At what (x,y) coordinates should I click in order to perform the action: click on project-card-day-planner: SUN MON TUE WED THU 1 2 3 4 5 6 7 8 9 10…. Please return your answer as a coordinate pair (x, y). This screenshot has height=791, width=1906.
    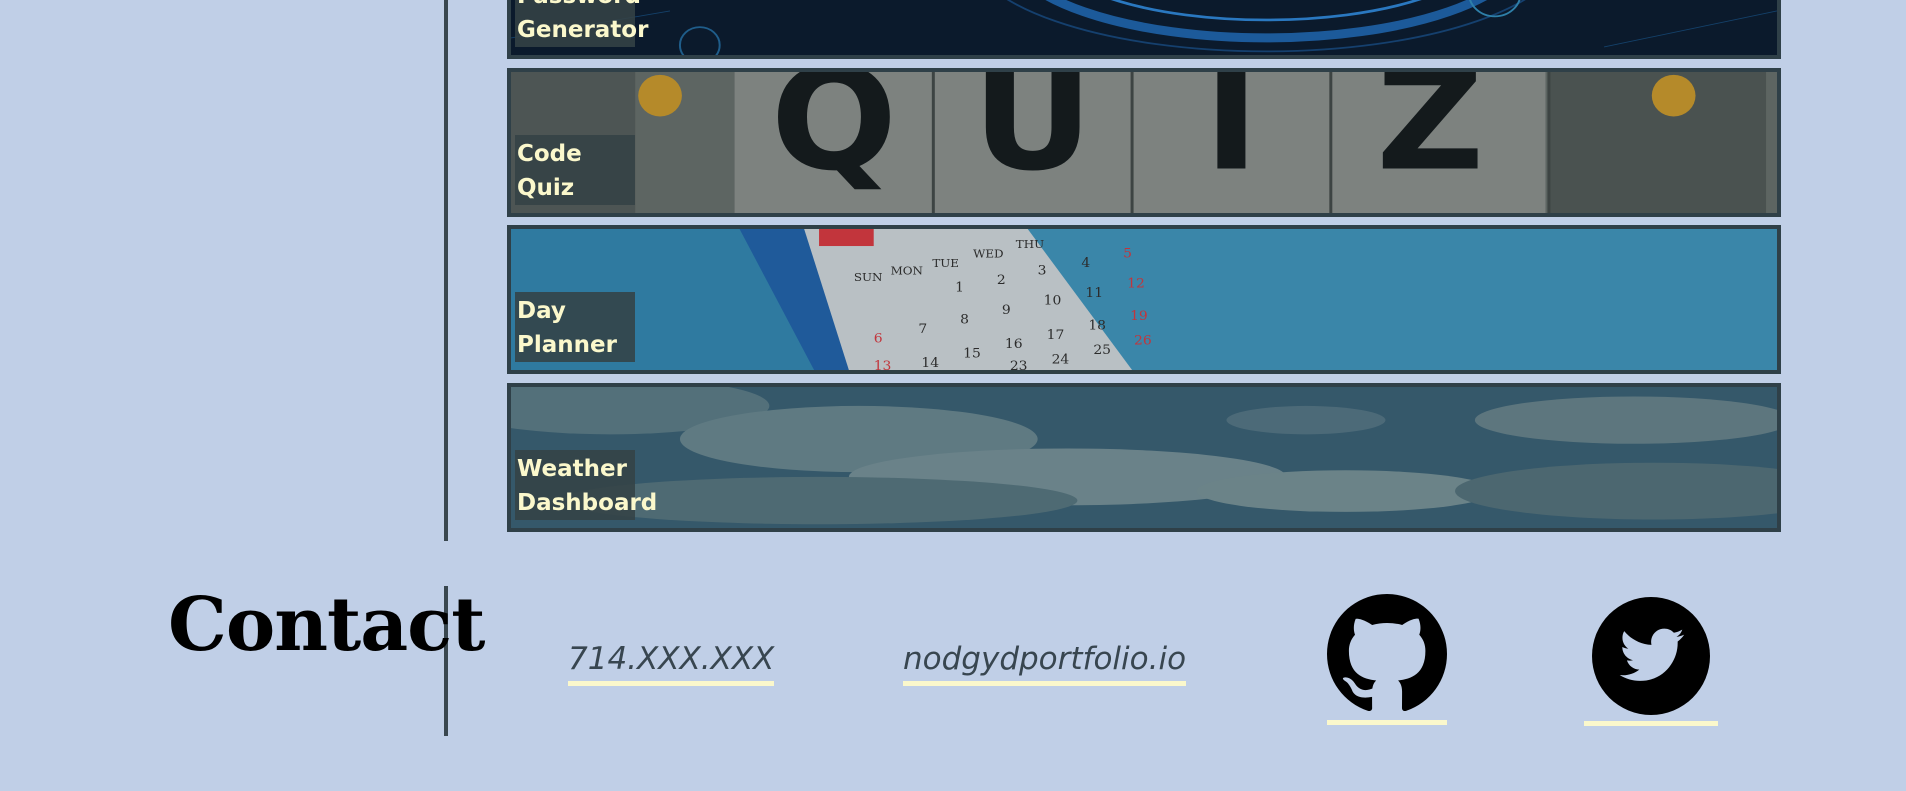
    Looking at the image, I should click on (1144, 299).